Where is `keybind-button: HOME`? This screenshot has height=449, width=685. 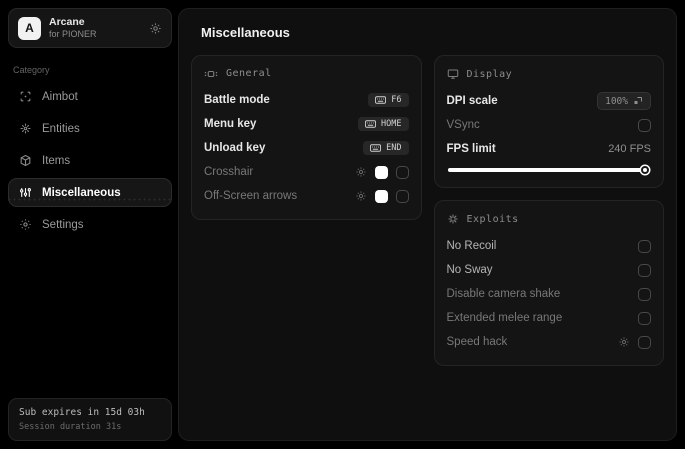 keybind-button: HOME is located at coordinates (383, 124).